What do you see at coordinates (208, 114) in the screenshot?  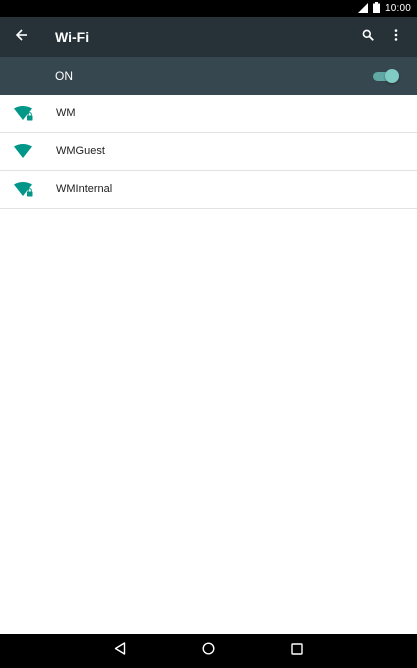 I see `network-item-wm: WM` at bounding box center [208, 114].